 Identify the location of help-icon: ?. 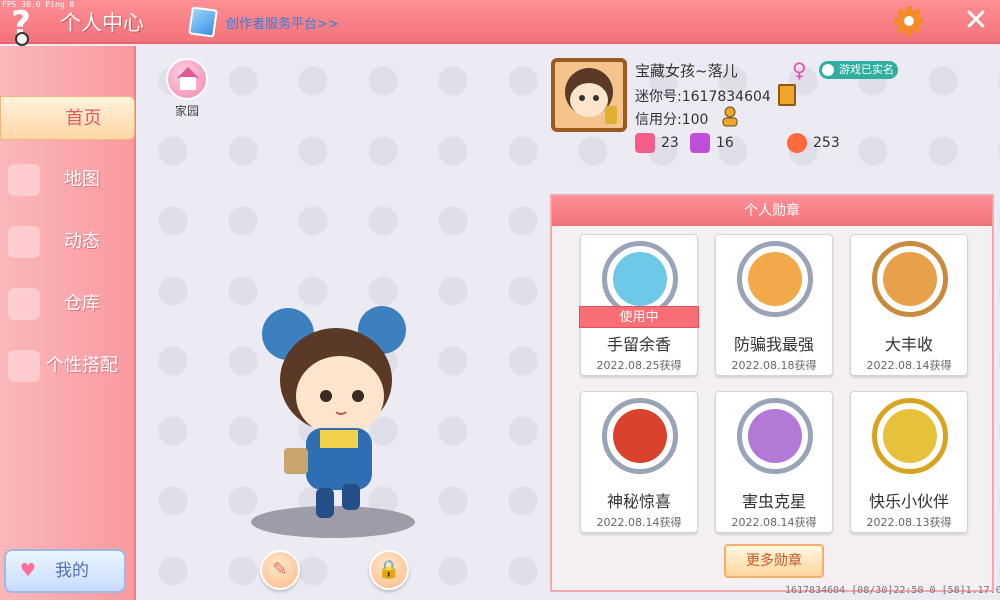
(21, 26).